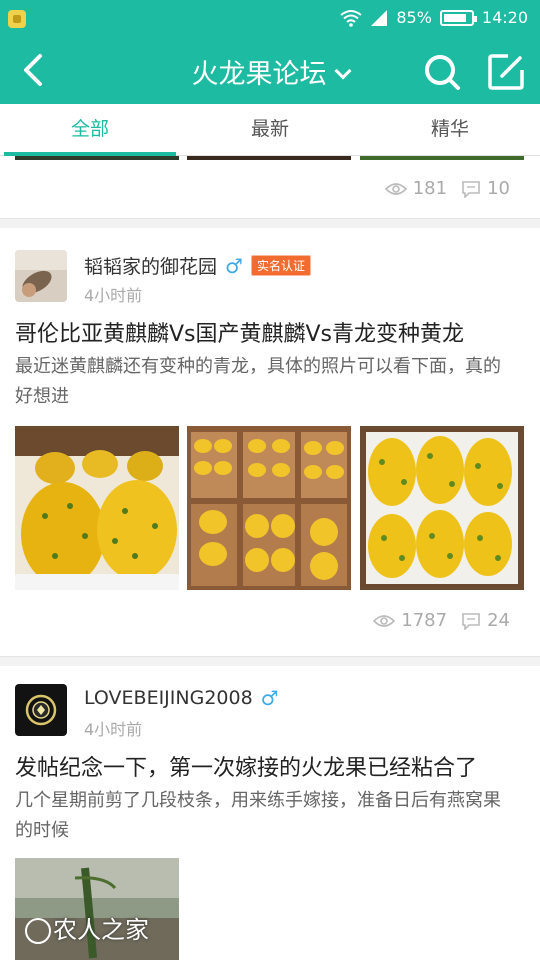 Image resolution: width=540 pixels, height=960 pixels. I want to click on forum-title: 火龙果论坛, so click(259, 74).